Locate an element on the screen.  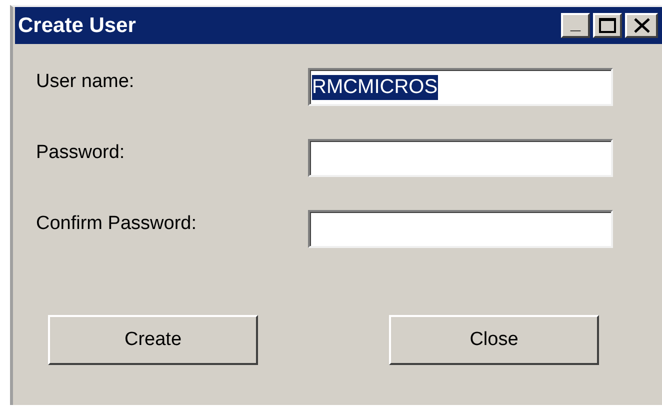
window-title: Create User is located at coordinates (77, 25).